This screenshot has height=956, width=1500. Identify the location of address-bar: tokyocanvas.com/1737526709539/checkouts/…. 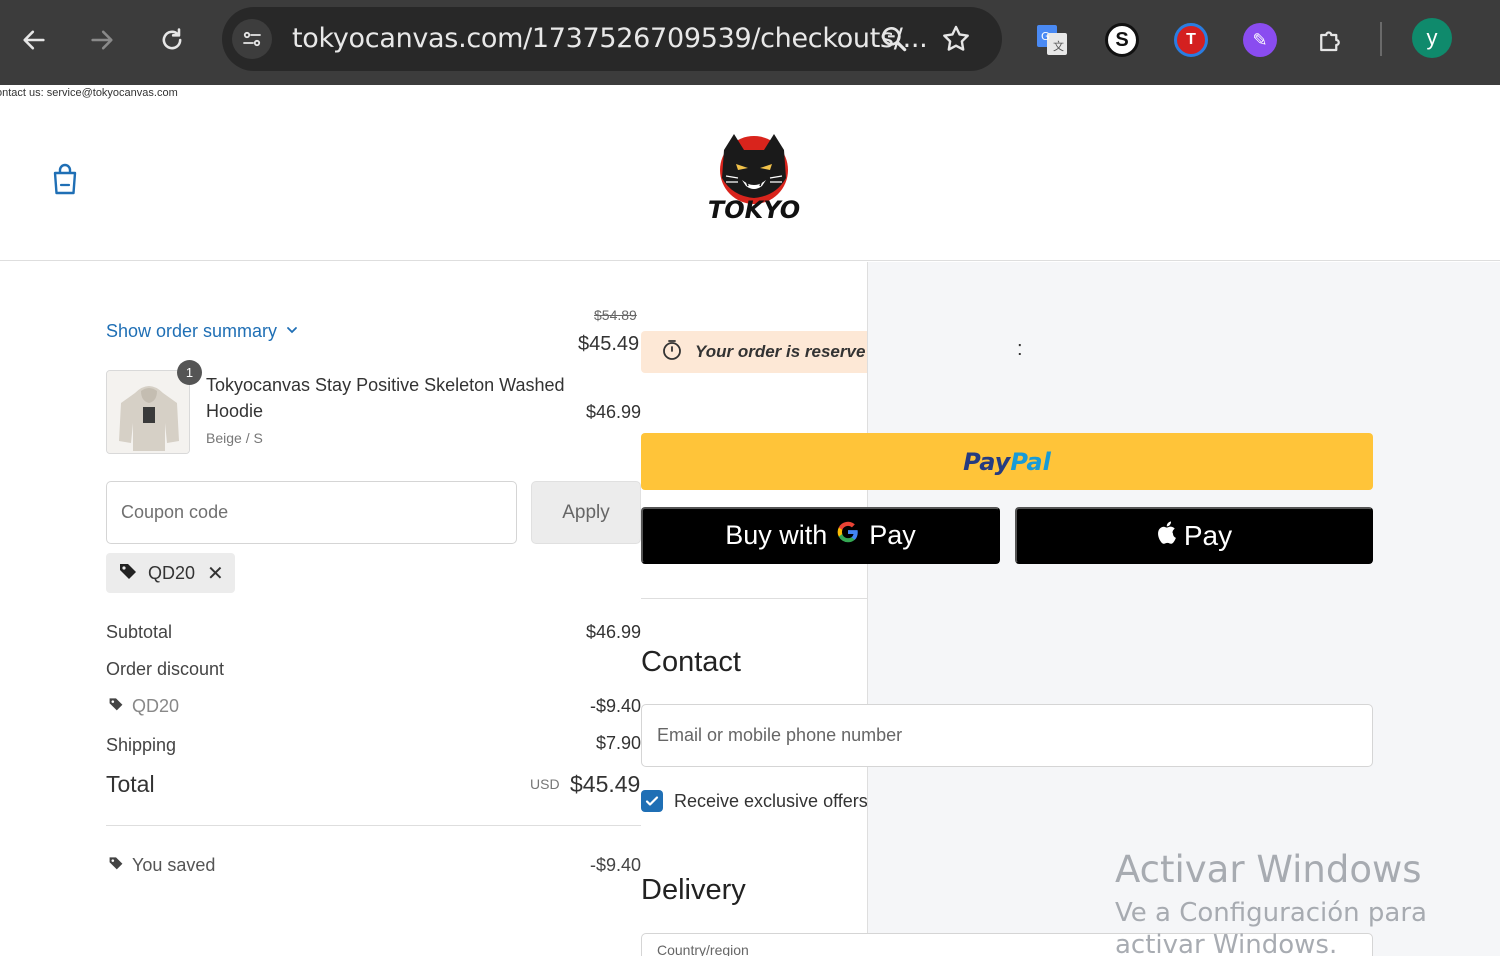
(612, 39).